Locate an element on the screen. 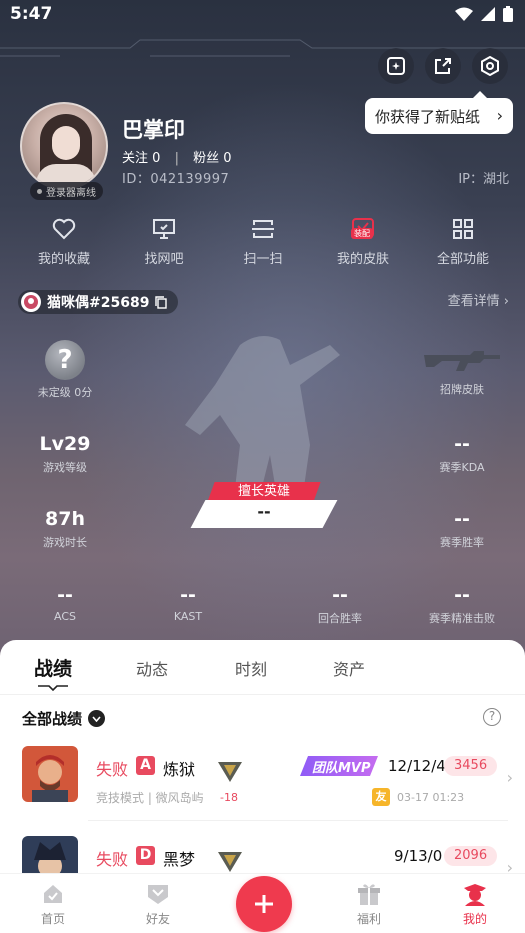  stat-label: 回合胜率 is located at coordinates (340, 618).